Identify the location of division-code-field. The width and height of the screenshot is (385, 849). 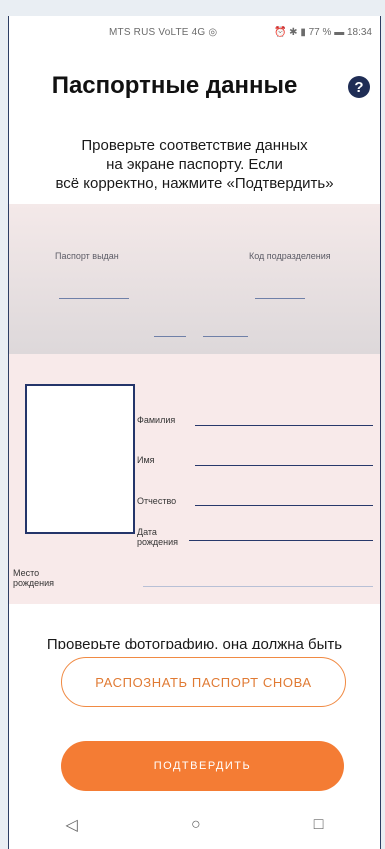
(280, 298).